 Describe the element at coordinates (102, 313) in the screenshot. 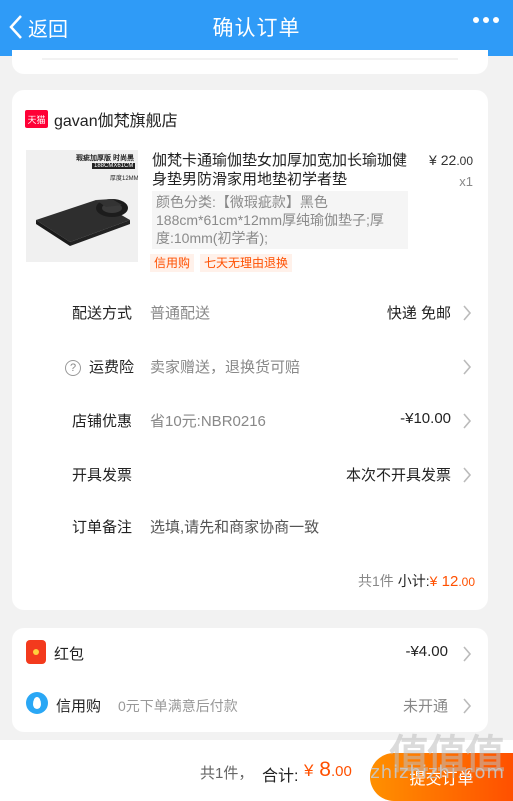

I see `delivery-label: 配送方式` at that location.